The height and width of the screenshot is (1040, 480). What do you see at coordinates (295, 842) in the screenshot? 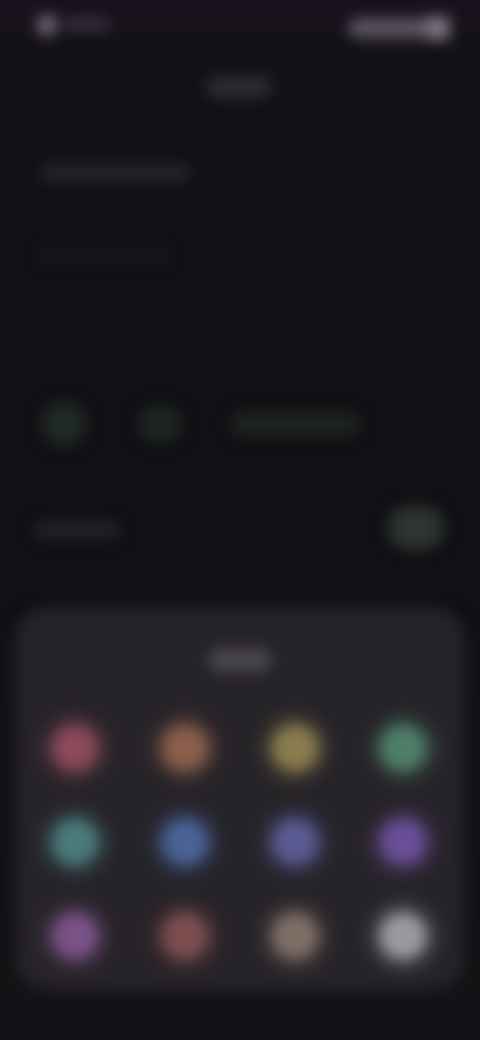
I see `color-swatch-indigo` at bounding box center [295, 842].